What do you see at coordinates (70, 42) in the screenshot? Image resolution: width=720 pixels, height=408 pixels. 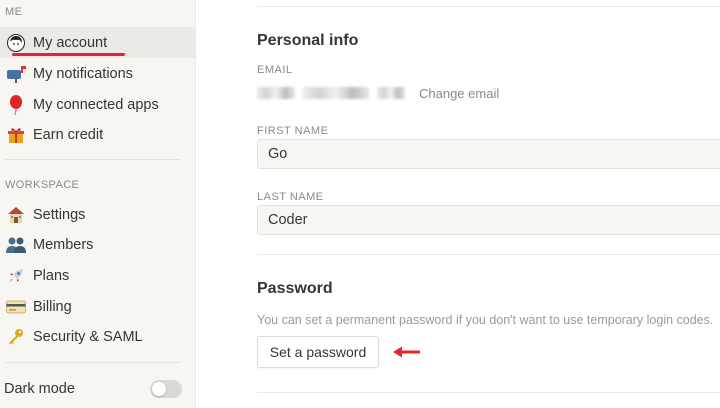 I see `sidebar-item-label: My account` at bounding box center [70, 42].